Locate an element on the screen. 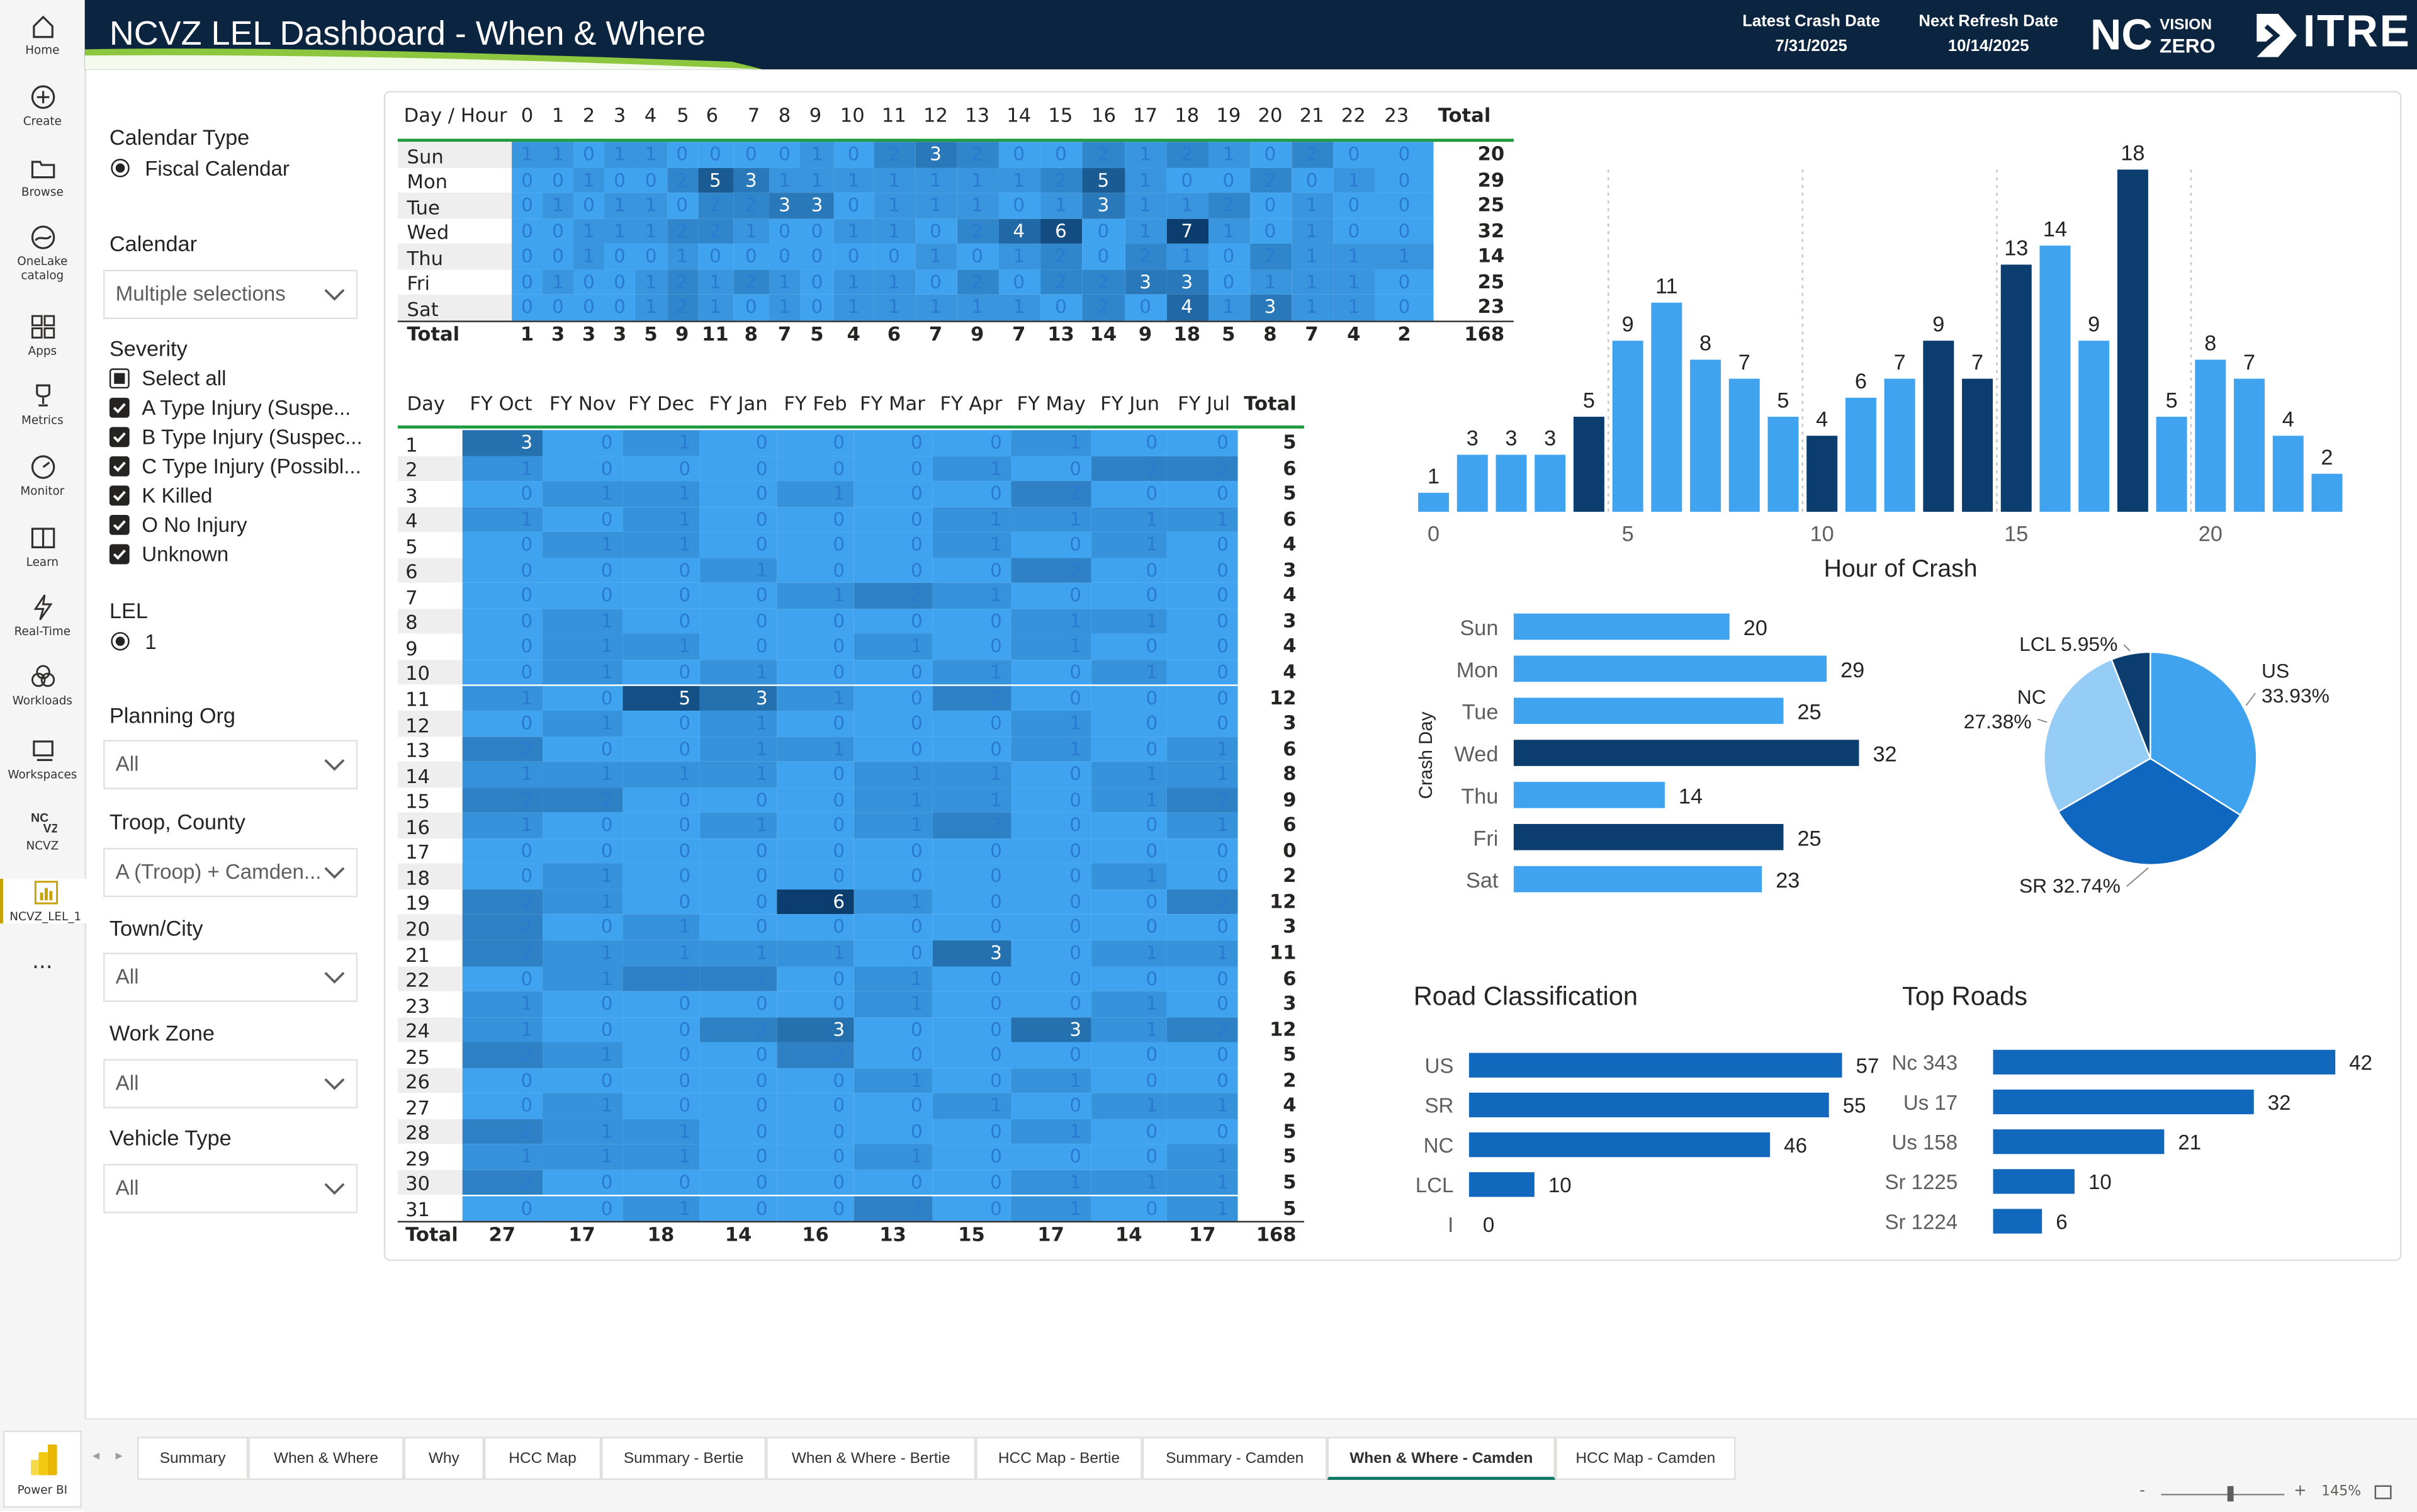 Image resolution: width=2417 pixels, height=1512 pixels. tab-hcc-map: HCC Map is located at coordinates (542, 1458).